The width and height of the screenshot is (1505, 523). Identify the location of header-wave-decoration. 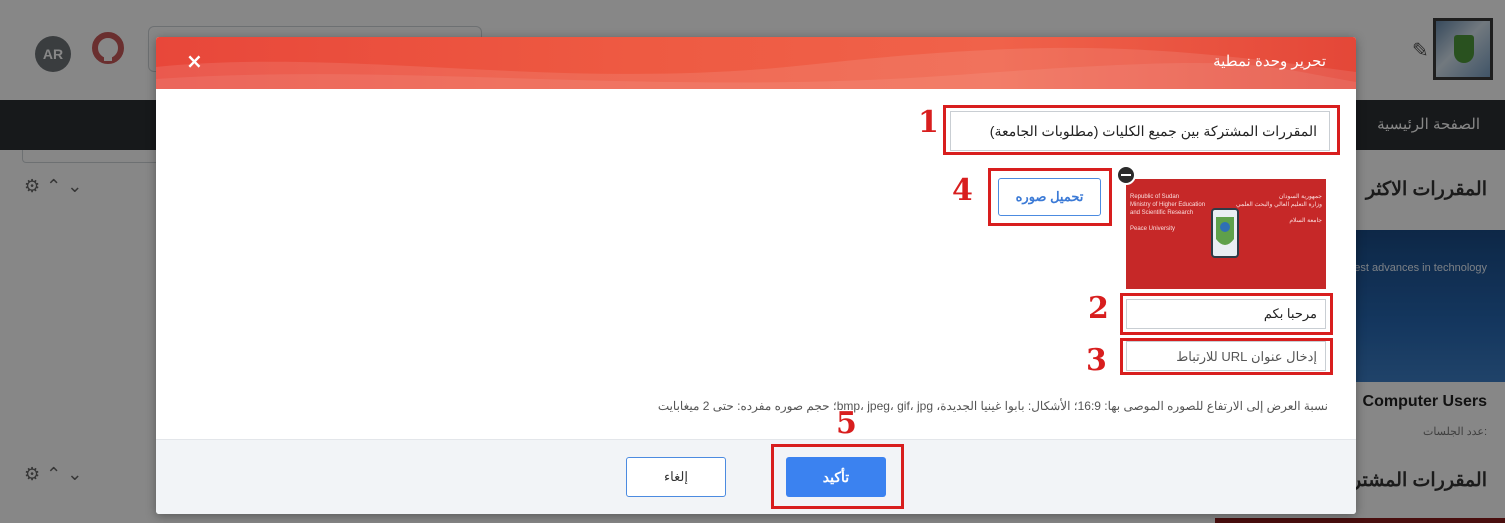
(756, 68).